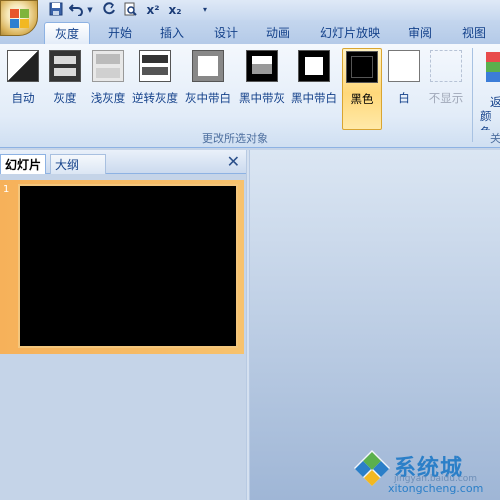 The width and height of the screenshot is (500, 500). I want to click on undo-icon, so click(76, 10).